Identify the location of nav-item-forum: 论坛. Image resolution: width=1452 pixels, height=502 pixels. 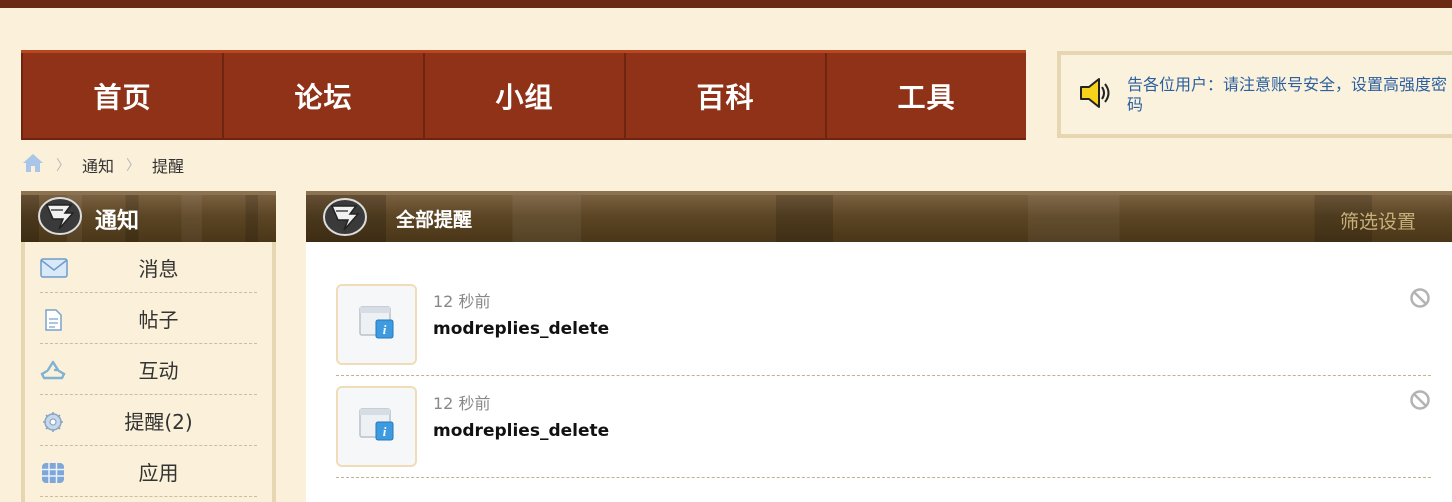
(324, 95).